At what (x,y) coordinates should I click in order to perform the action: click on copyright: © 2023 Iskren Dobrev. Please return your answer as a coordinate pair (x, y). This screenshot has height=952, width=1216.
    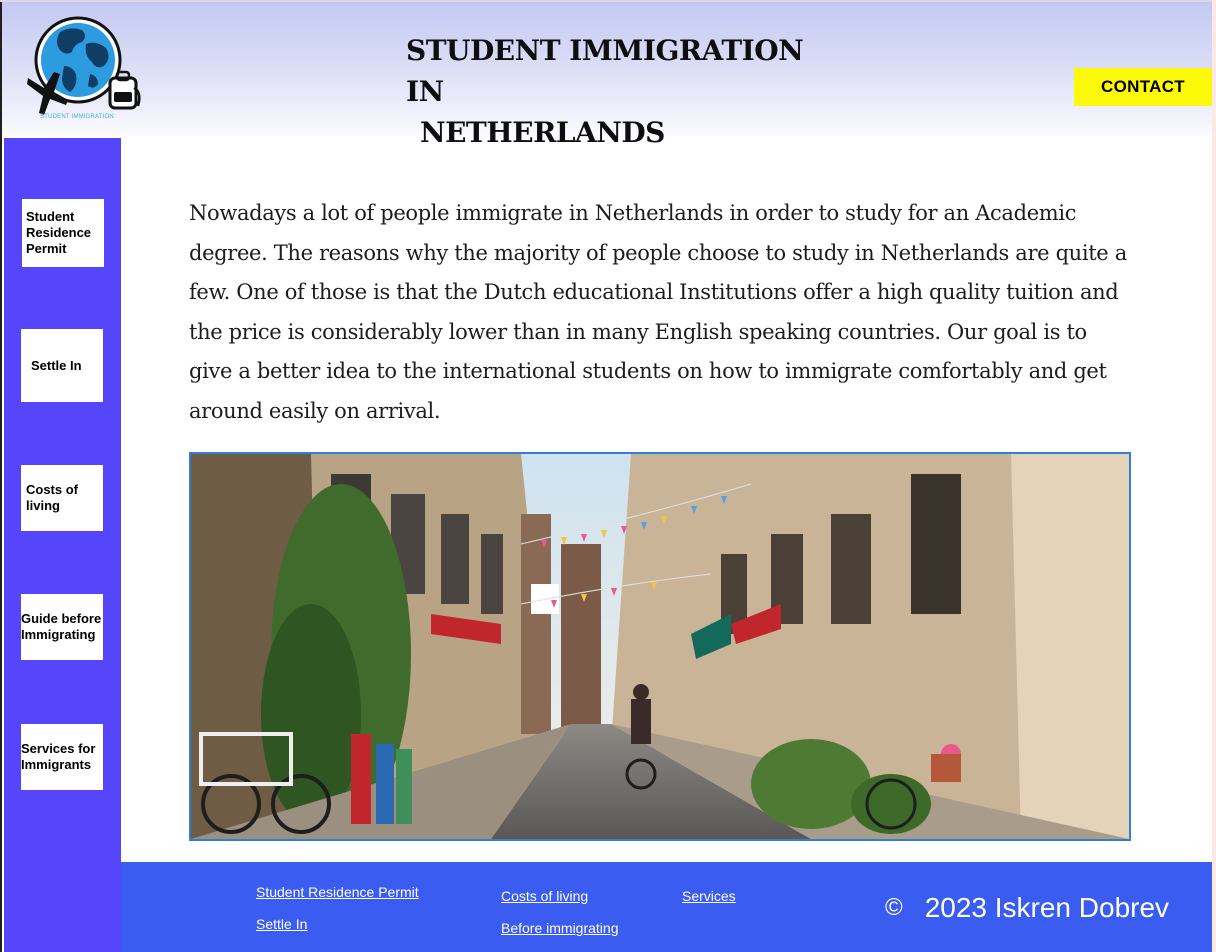
    Looking at the image, I should click on (1027, 908).